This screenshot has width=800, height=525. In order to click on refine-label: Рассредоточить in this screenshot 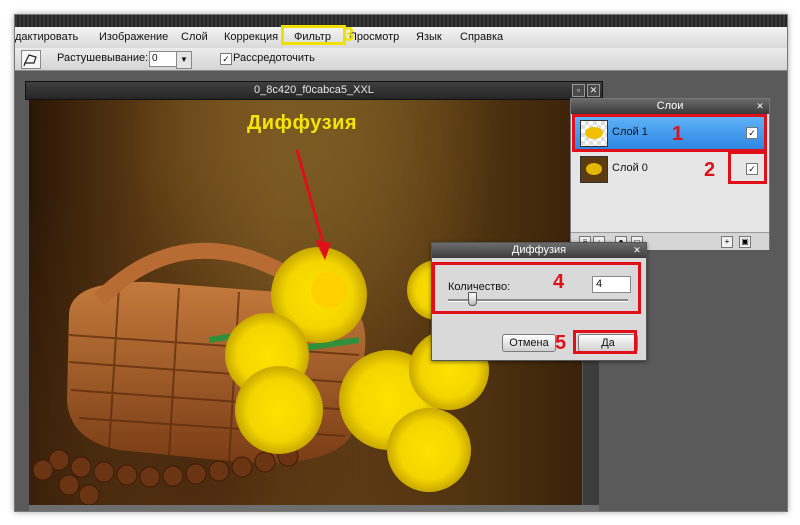, I will do `click(274, 58)`.